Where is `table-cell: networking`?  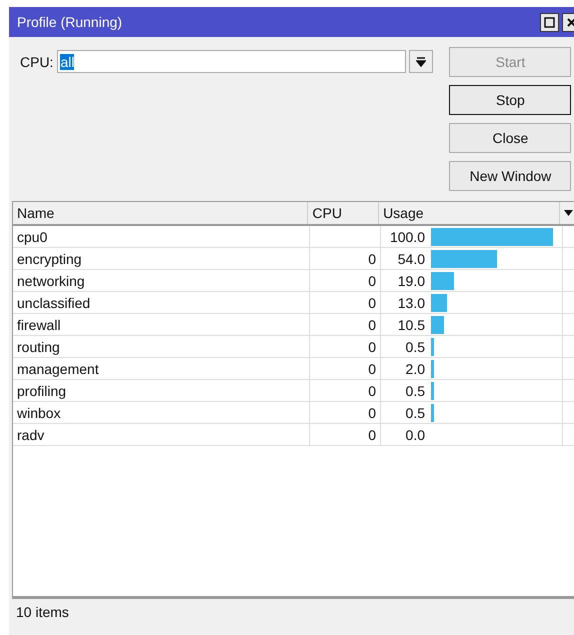 table-cell: networking is located at coordinates (161, 280).